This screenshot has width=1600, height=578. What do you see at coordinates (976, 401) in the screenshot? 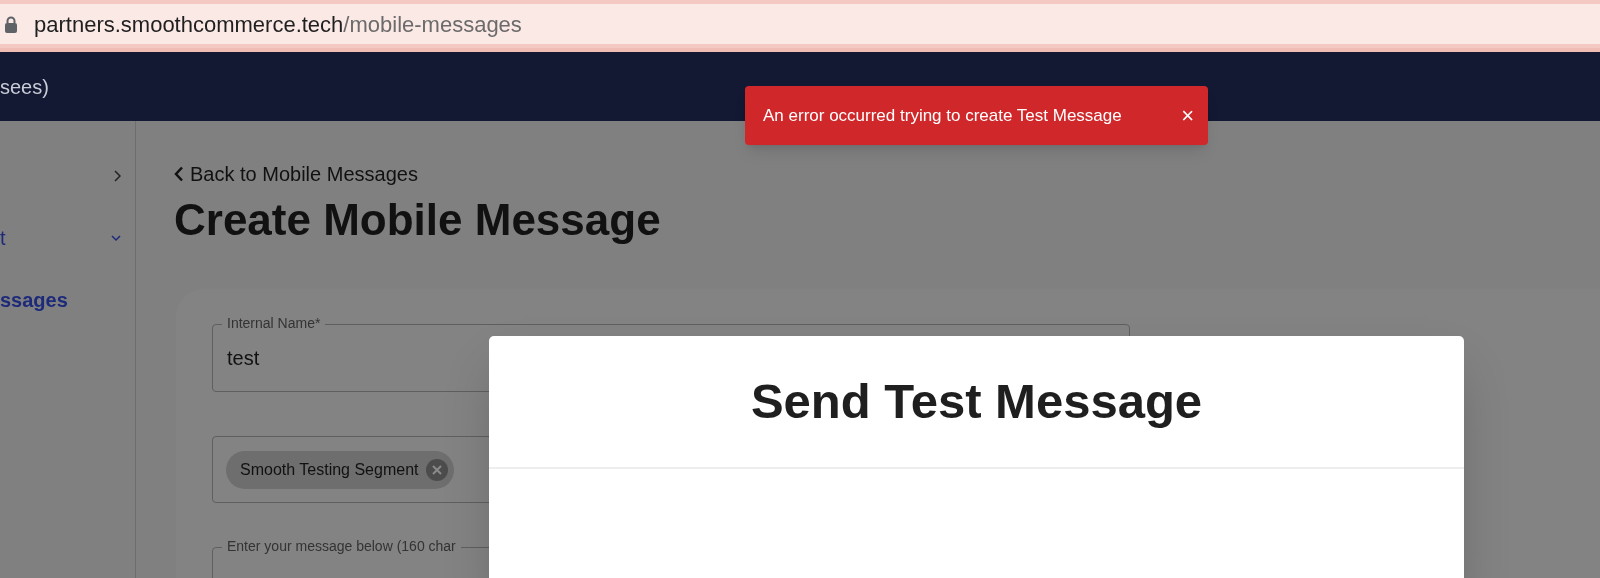
I see `modal-title: Send Test Message` at bounding box center [976, 401].